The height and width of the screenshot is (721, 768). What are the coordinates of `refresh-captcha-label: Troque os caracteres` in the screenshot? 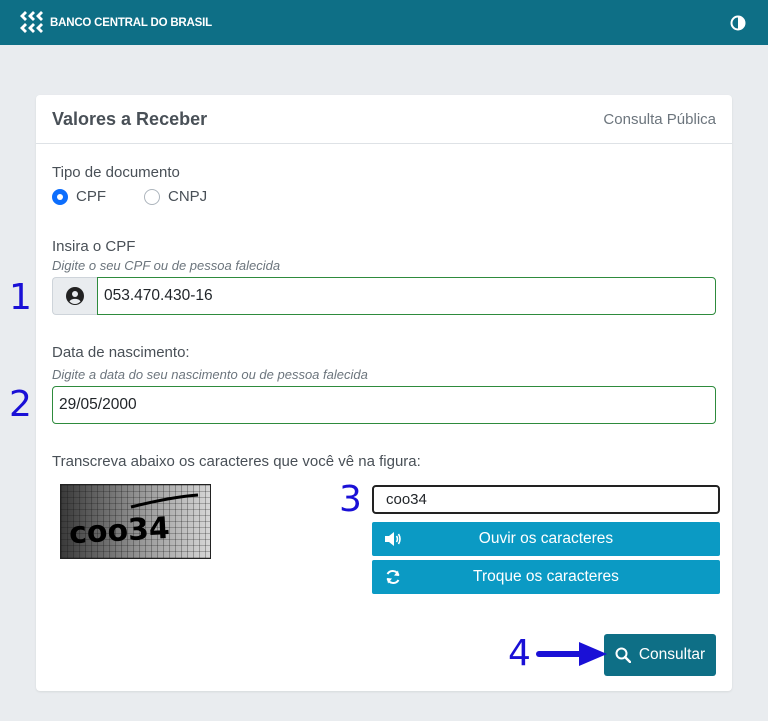 It's located at (546, 576).